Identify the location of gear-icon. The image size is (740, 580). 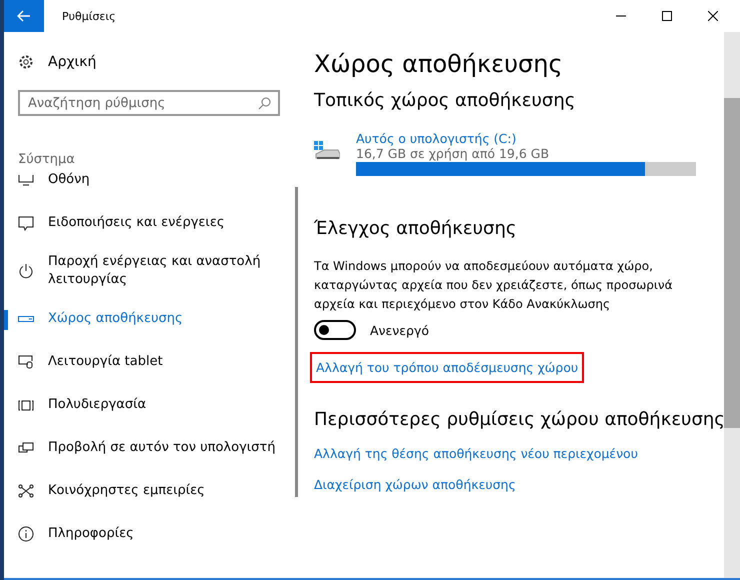
(26, 62).